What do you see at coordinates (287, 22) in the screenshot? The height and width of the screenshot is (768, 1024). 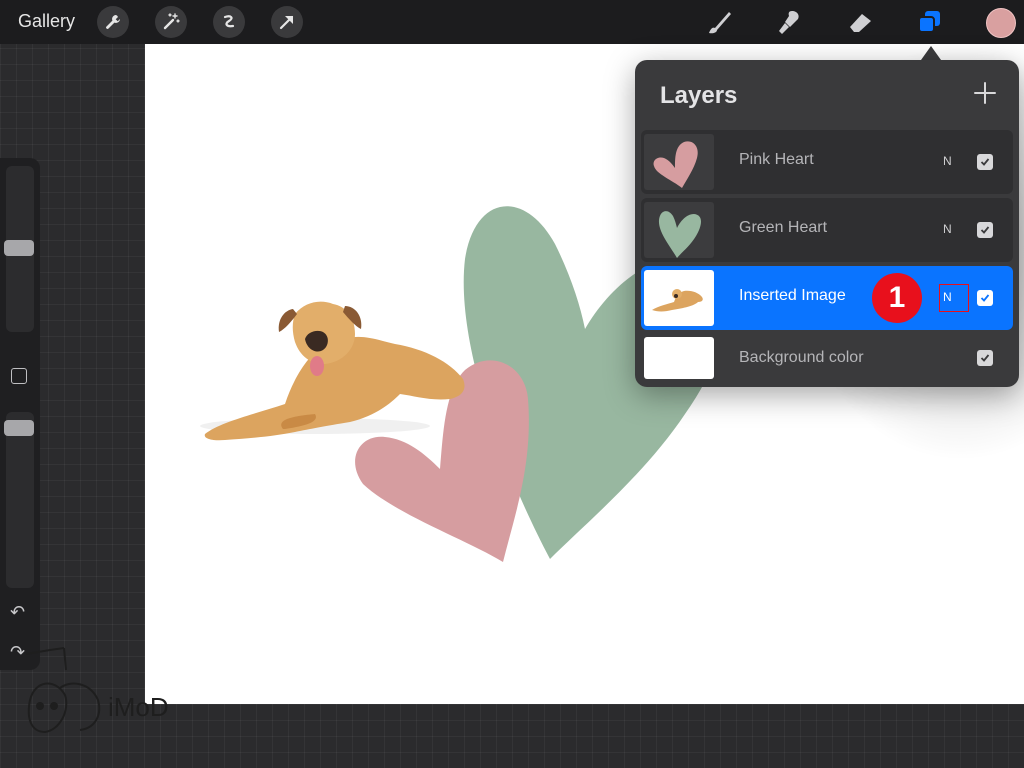 I see `transform-arrow-icon` at bounding box center [287, 22].